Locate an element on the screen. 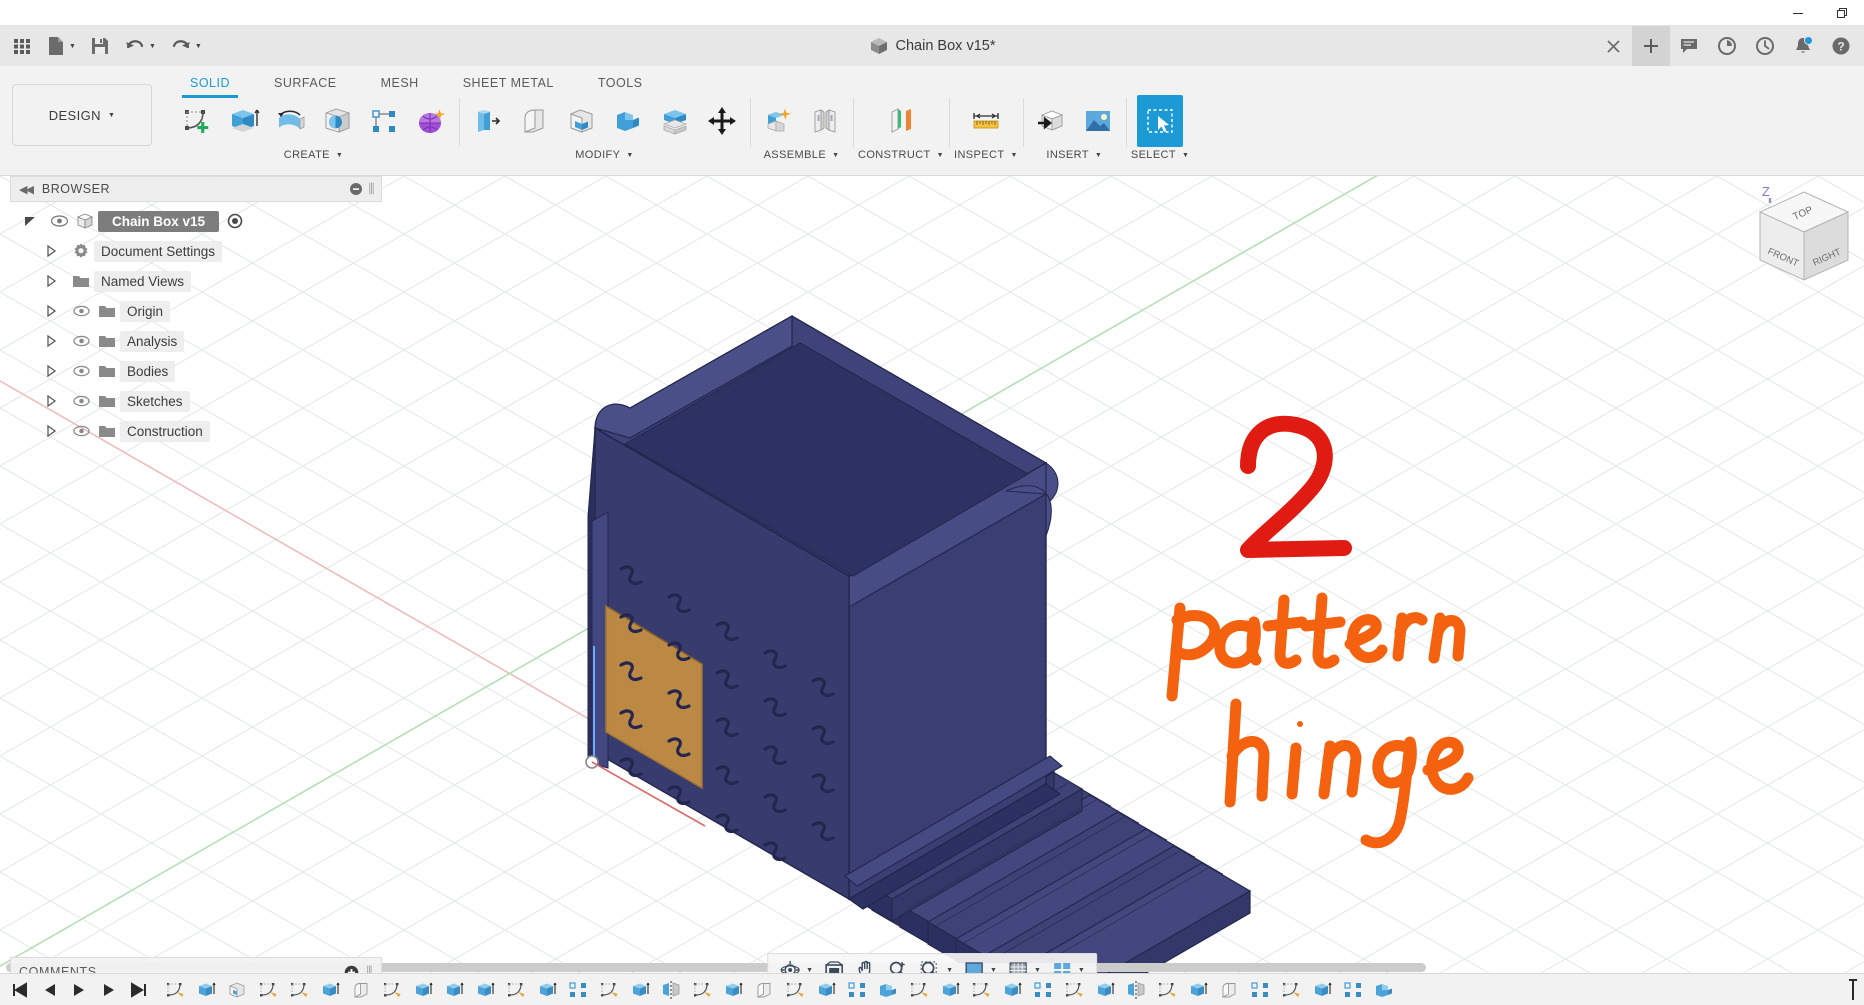 This screenshot has height=1005, width=1864. tree-row-sketches: Sketches is located at coordinates (196, 401).